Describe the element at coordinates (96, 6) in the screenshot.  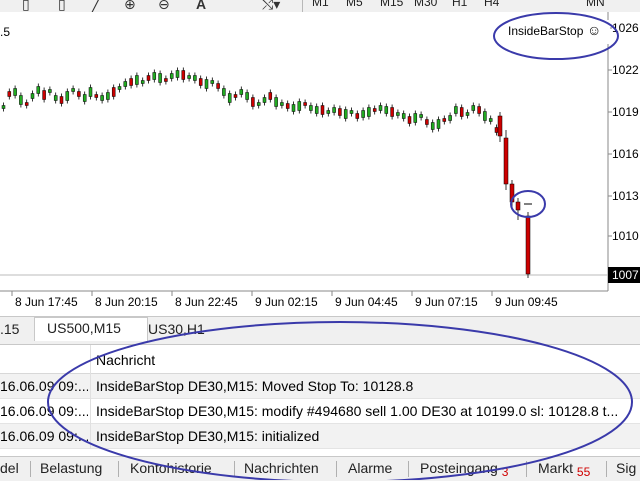
I see `chart-line-icon: ╱` at that location.